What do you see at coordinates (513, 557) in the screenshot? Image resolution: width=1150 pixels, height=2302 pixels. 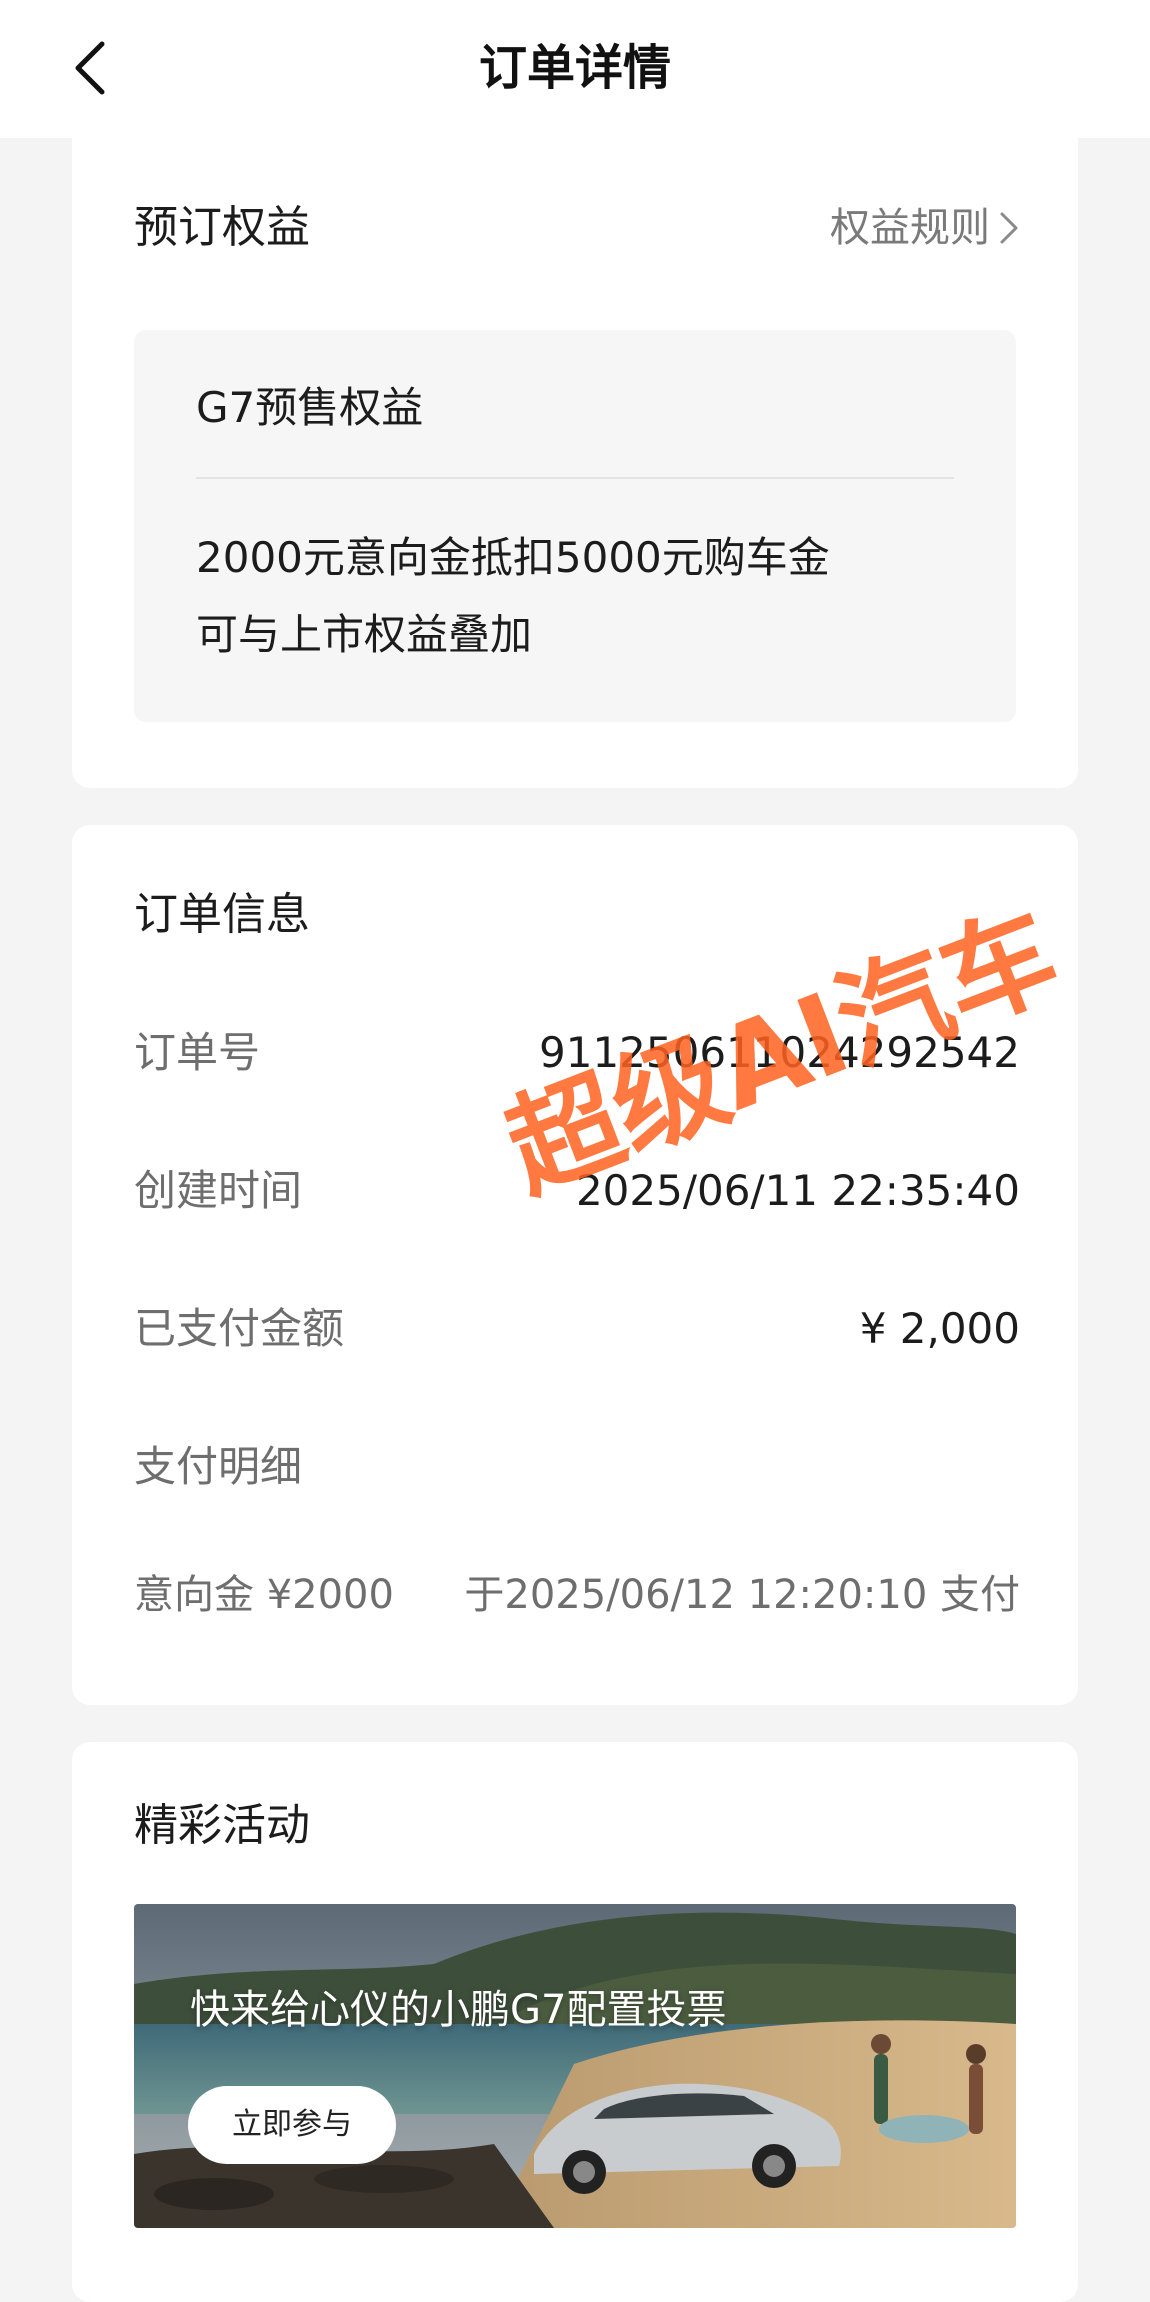 I see `benefit-line-1: 2000元意向金抵扣5000元购车金` at bounding box center [513, 557].